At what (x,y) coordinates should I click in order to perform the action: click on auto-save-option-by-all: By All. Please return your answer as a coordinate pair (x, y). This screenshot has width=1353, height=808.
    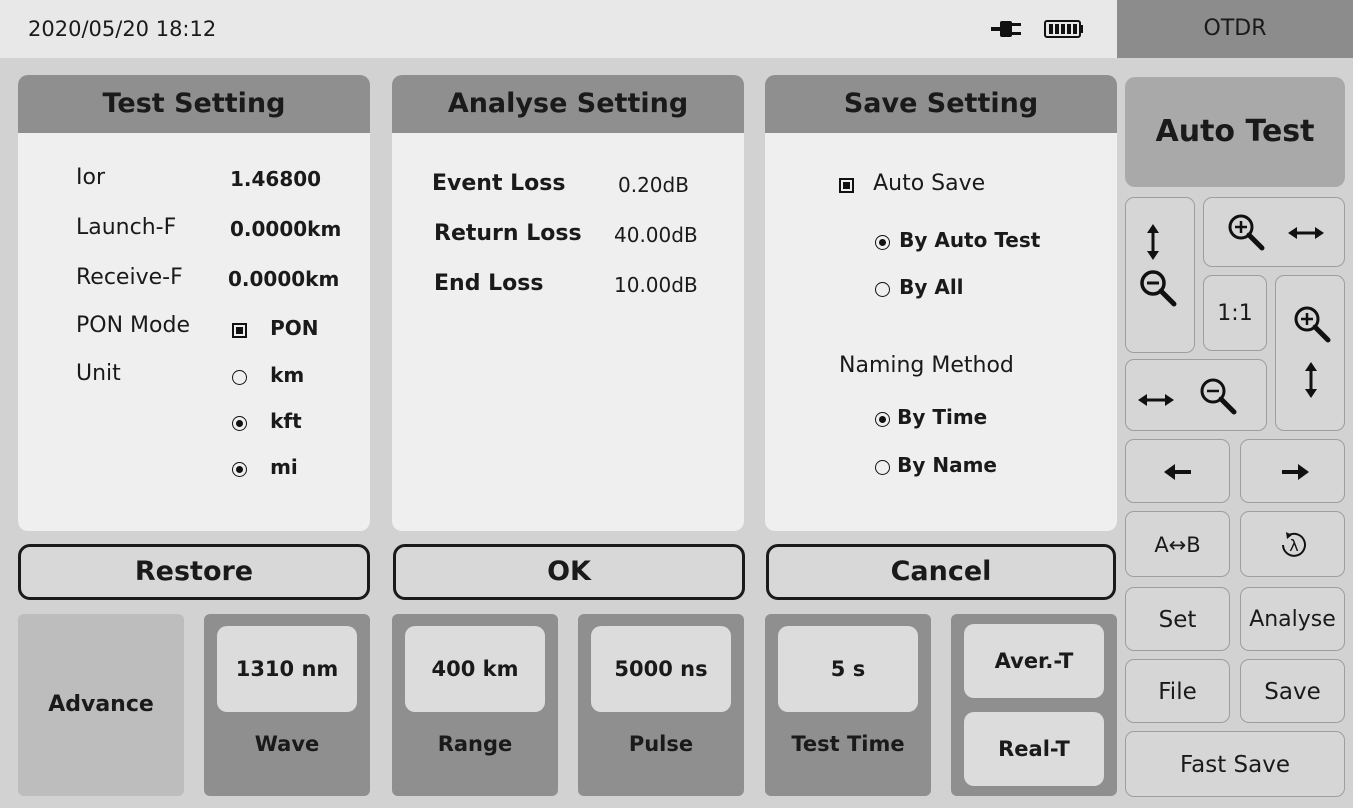
    Looking at the image, I should click on (919, 287).